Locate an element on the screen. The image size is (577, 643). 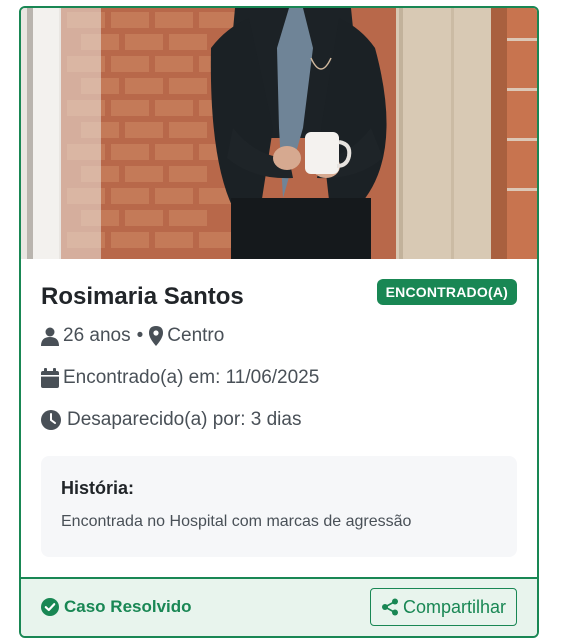
map-pin-icon is located at coordinates (156, 336).